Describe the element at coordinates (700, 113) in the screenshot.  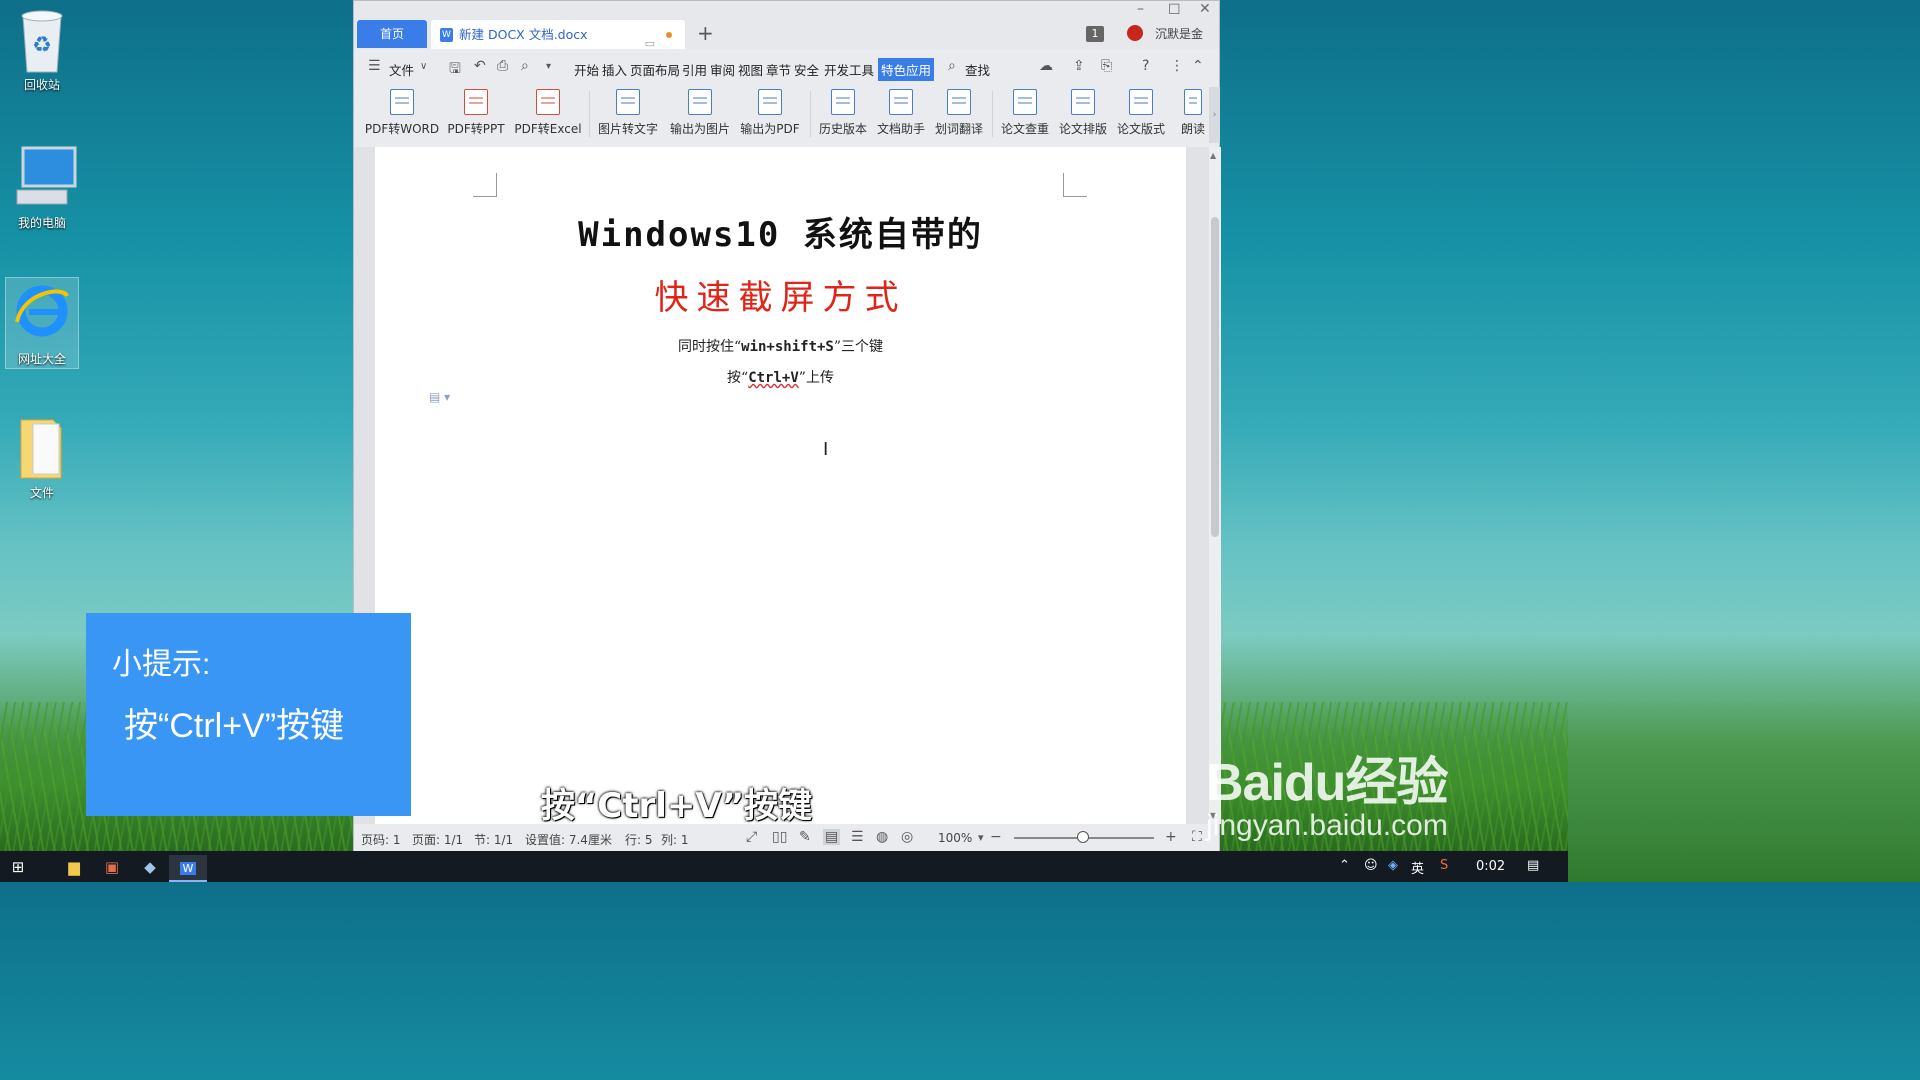
I see `export-image-button: 输出为图片` at that location.